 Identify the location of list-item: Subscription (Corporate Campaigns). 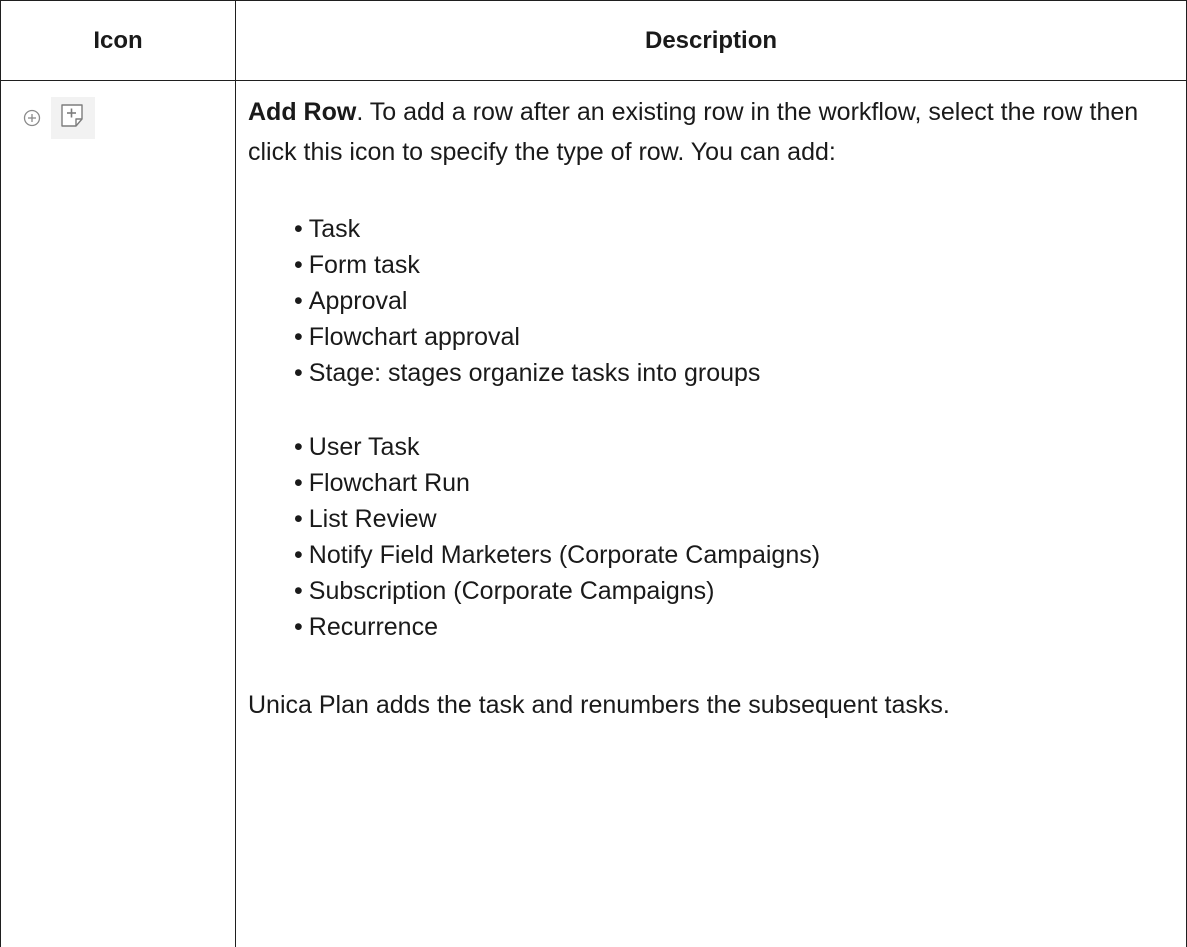
(730, 591).